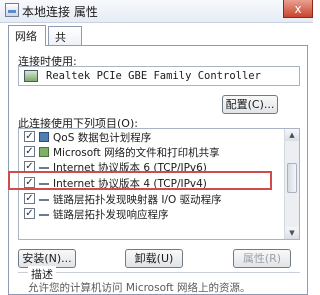 This screenshot has width=320, height=295. Describe the element at coordinates (292, 178) in the screenshot. I see `scroll-thumb` at that location.